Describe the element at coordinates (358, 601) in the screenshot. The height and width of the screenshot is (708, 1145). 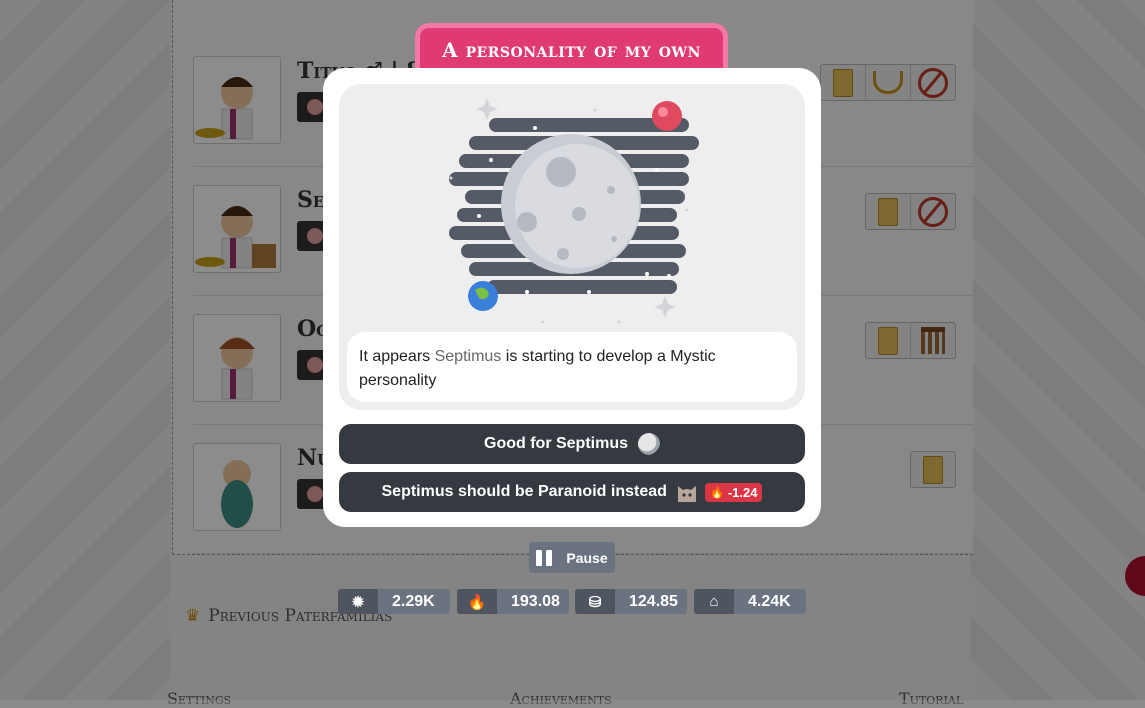
I see `sun-icon: ✹` at that location.